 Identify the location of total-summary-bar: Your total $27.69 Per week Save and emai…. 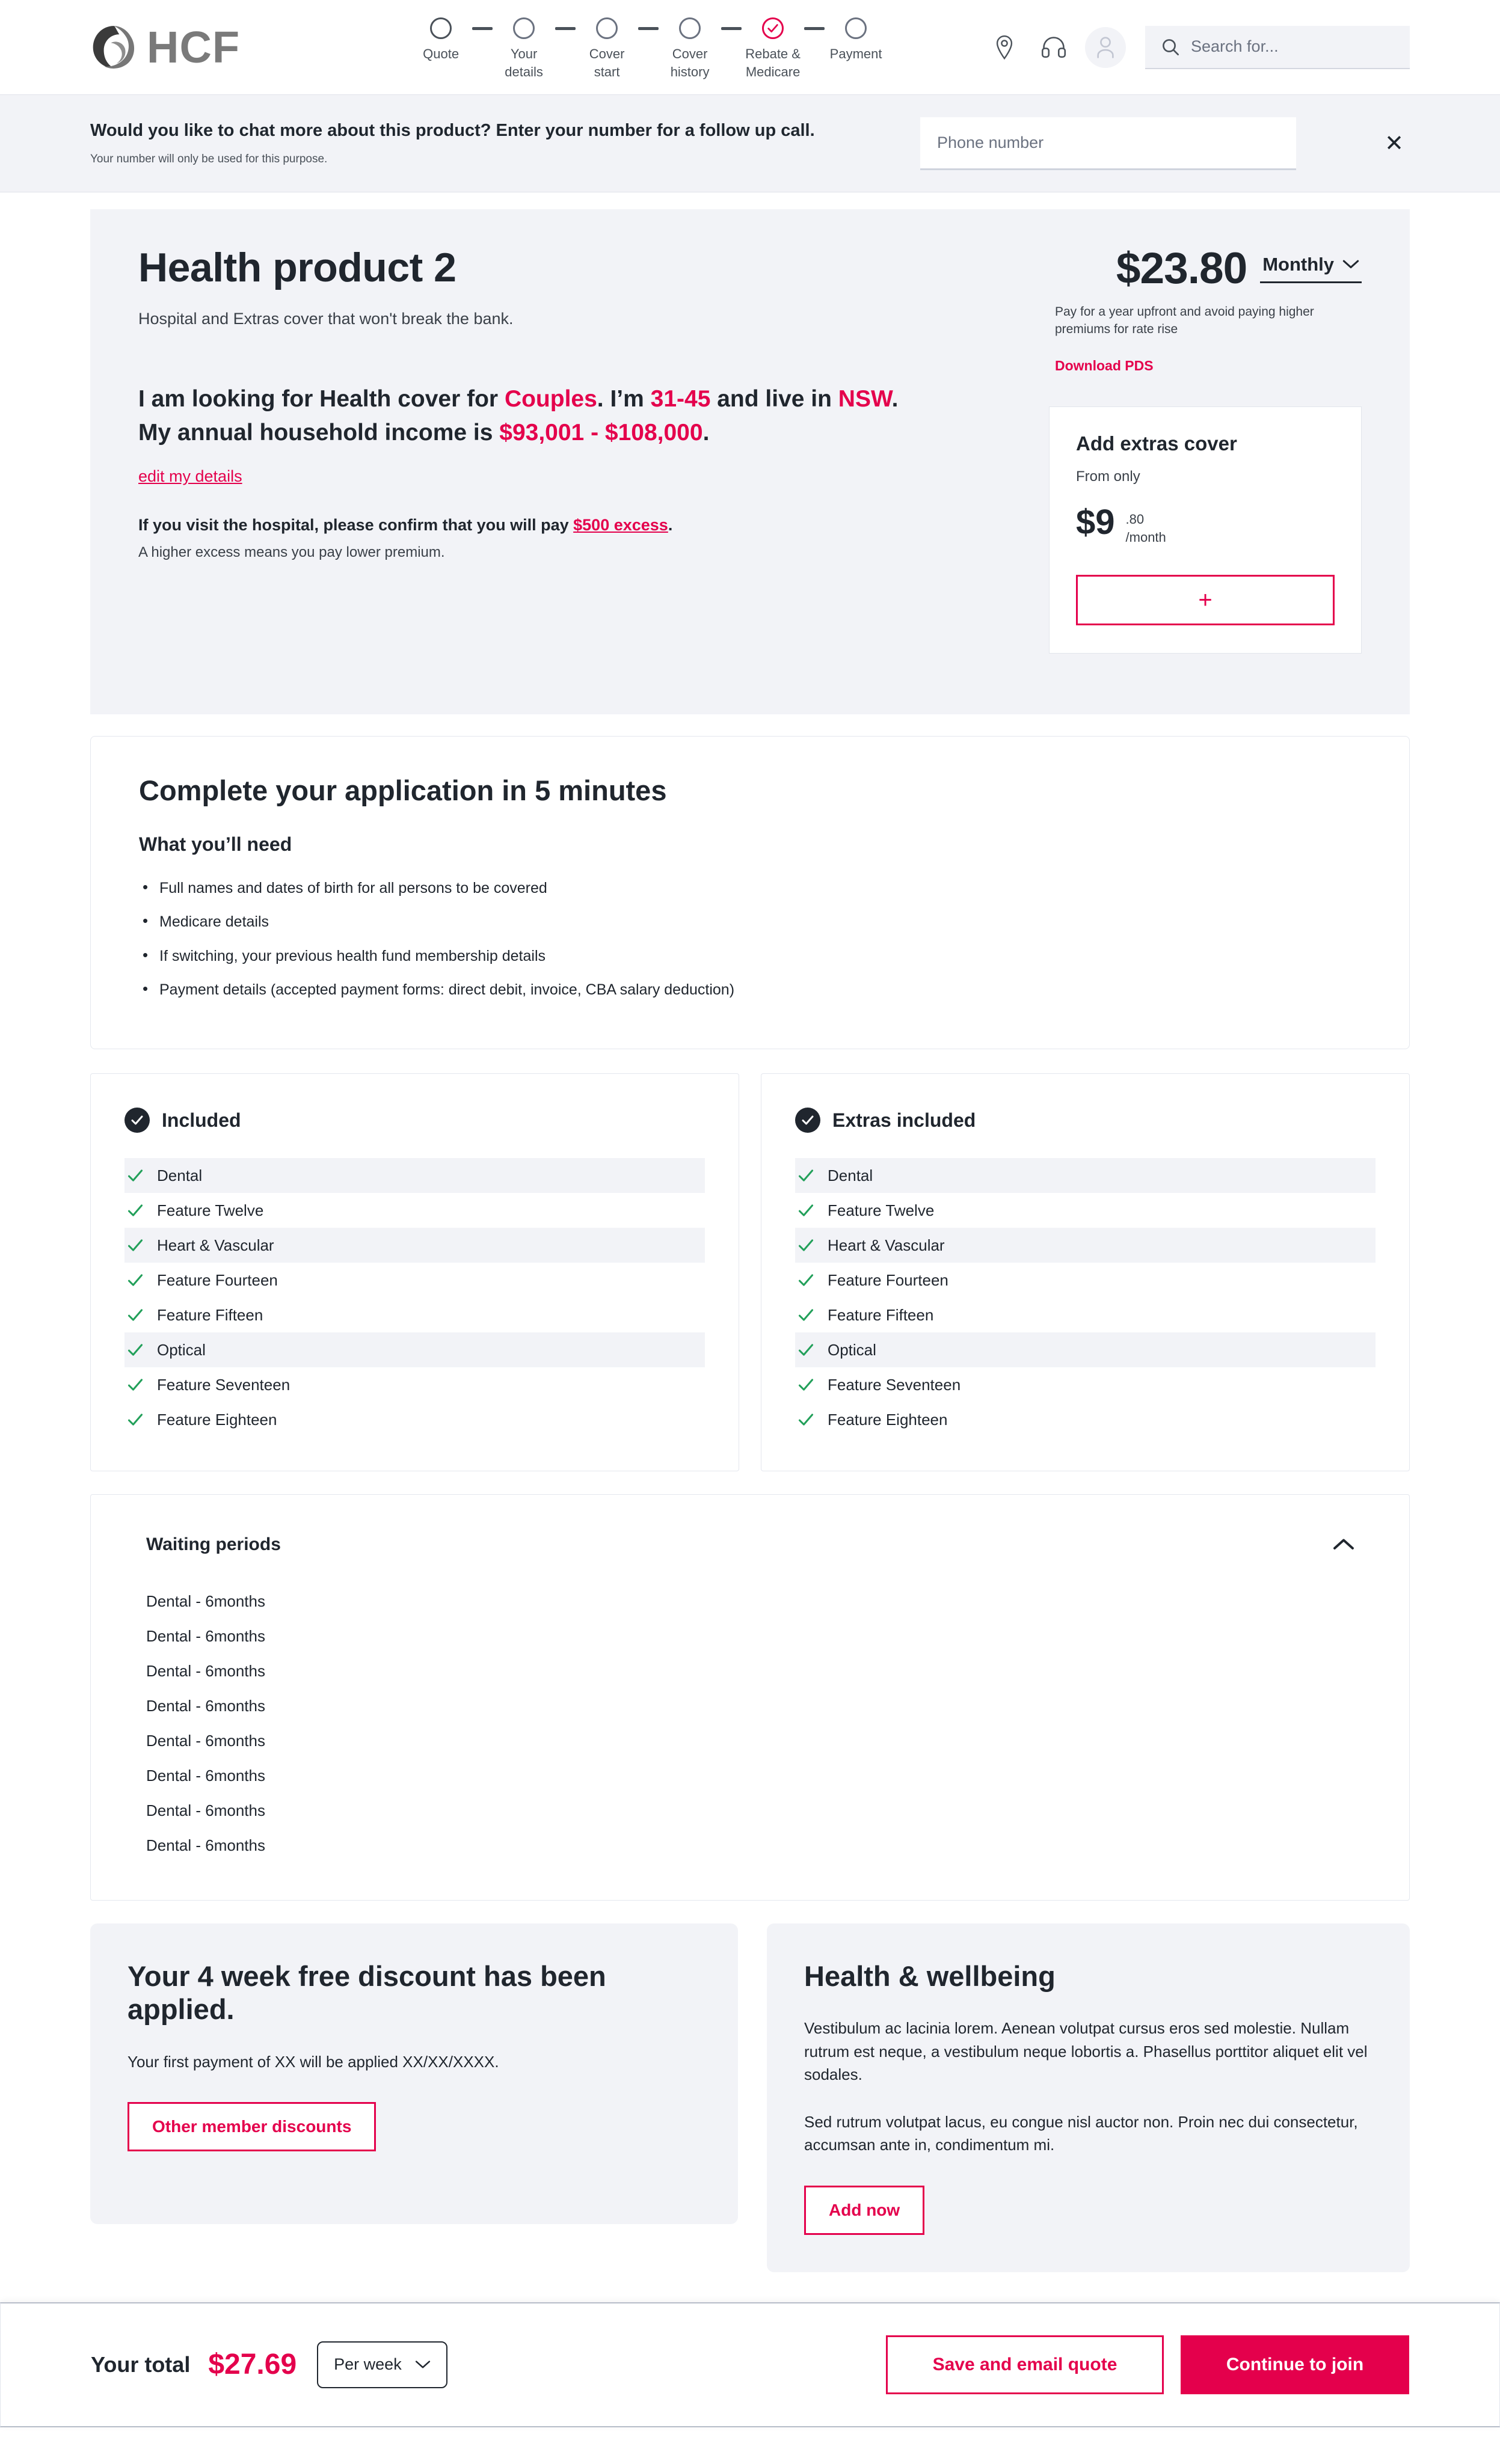
(750, 2364).